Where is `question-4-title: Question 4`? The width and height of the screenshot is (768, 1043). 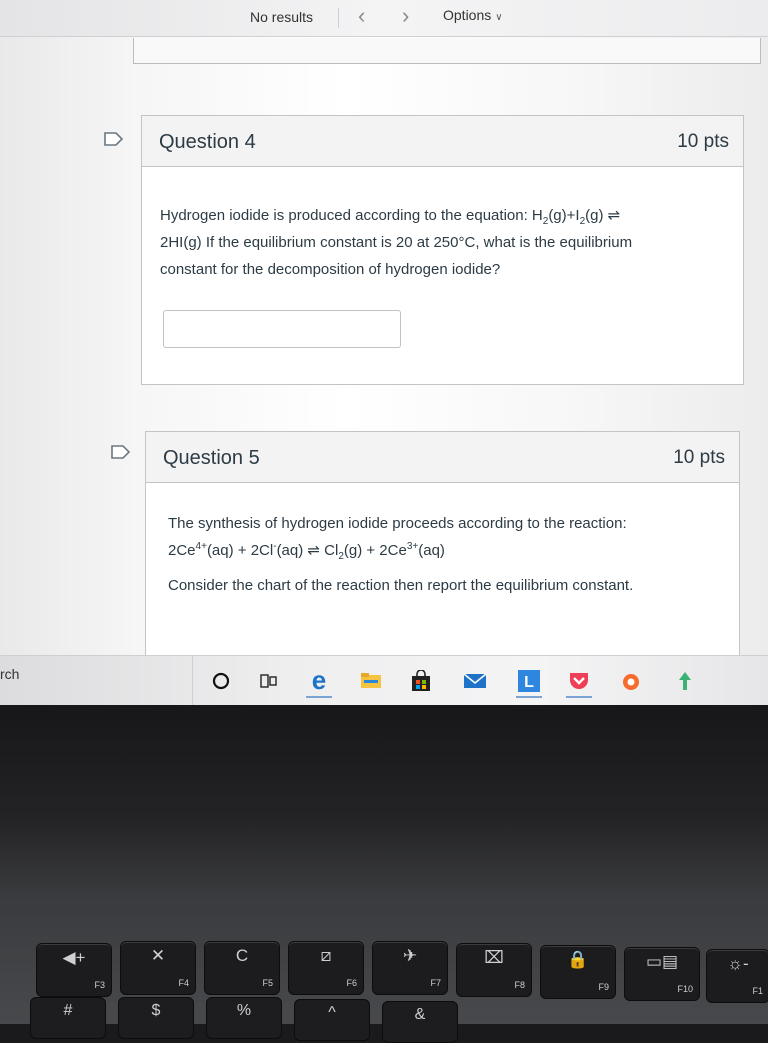 question-4-title: Question 4 is located at coordinates (207, 142).